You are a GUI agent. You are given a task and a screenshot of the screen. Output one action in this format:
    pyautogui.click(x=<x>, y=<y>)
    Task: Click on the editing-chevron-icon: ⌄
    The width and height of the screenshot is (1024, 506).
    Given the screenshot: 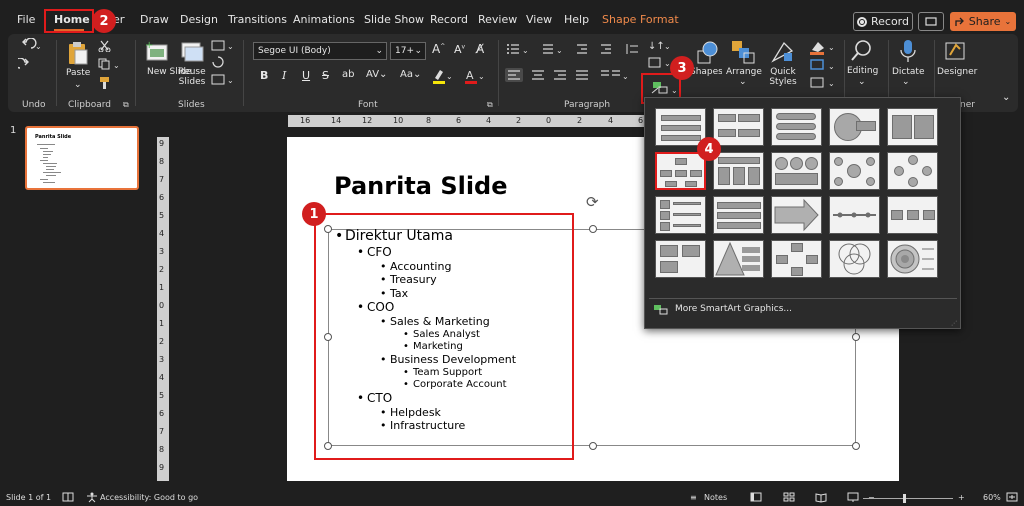 What is the action you would take?
    pyautogui.click(x=862, y=82)
    